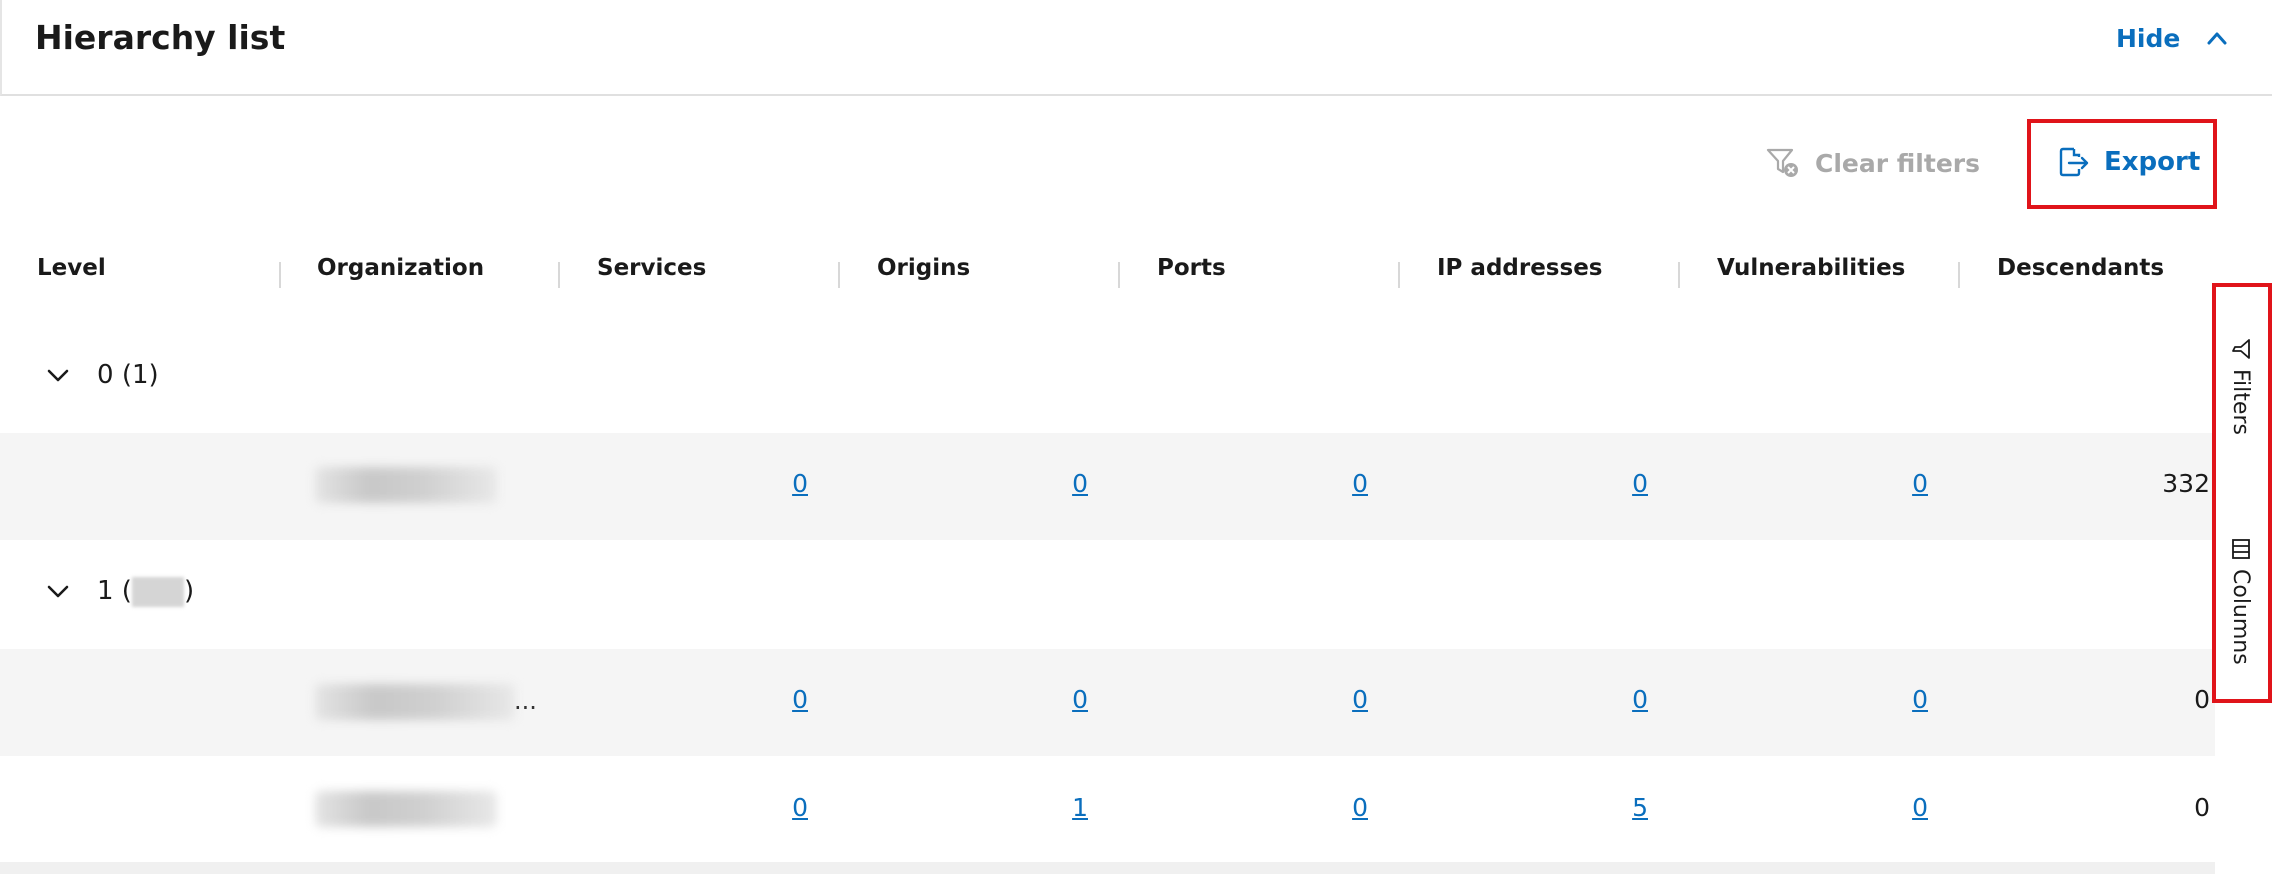 This screenshot has height=874, width=2272. Describe the element at coordinates (140, 375) in the screenshot. I see `group-count: (1)` at that location.